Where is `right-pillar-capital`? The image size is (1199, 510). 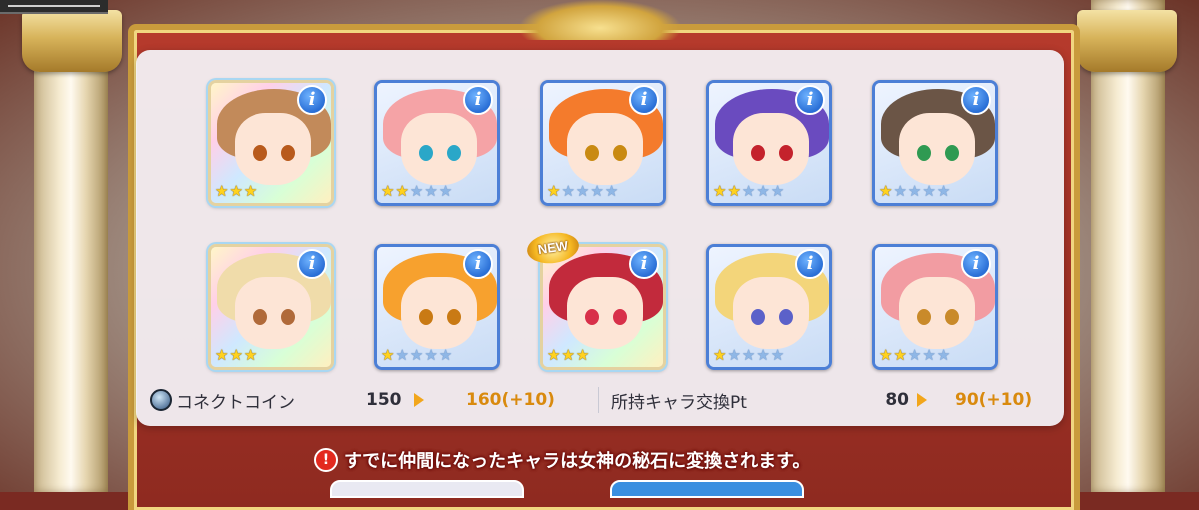 right-pillar-capital is located at coordinates (1127, 41).